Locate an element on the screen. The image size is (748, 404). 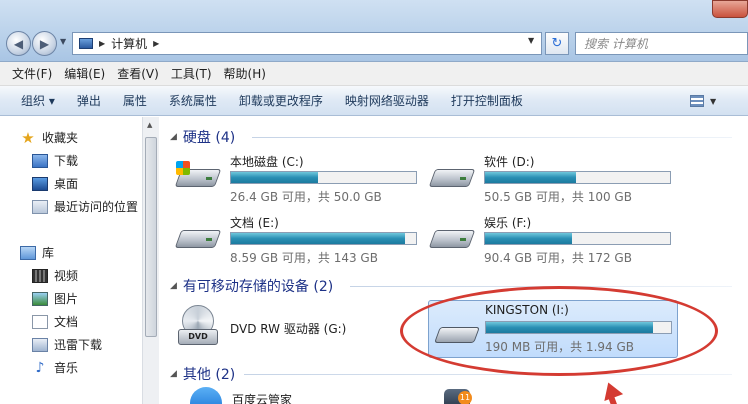
drive-free-space: 26.4 GB 可用，共 50.0 GB is located at coordinates (306, 197).